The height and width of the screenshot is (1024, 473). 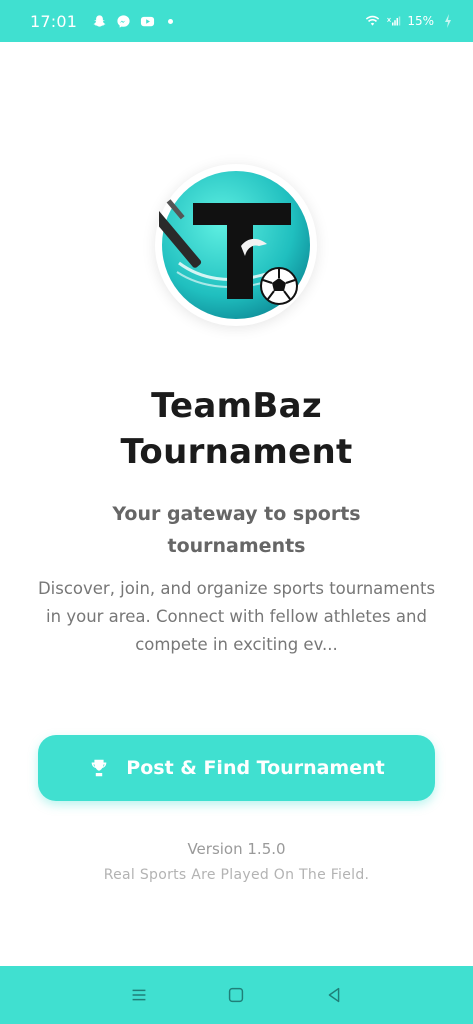 I want to click on wifi-icon, so click(x=372, y=21).